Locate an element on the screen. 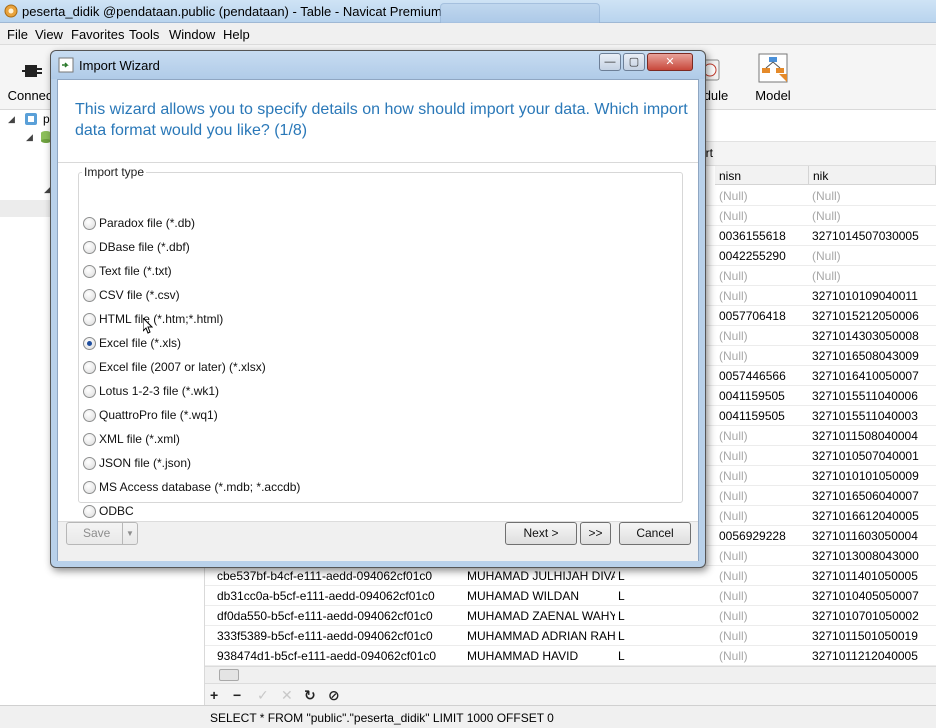 The image size is (936, 728). cell-nik: 3271014303050008 is located at coordinates (874, 336).